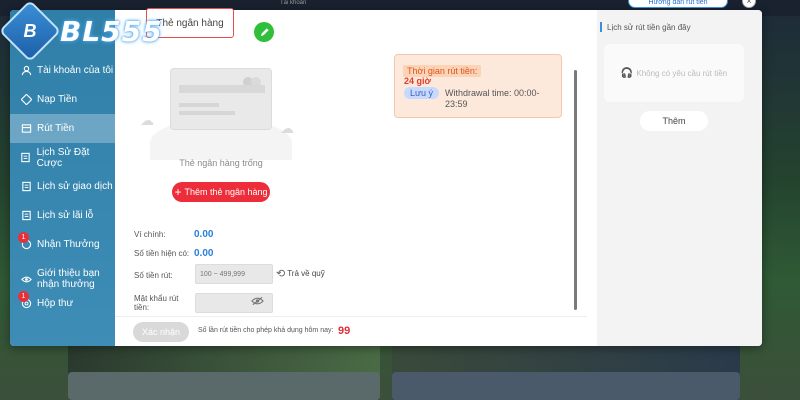 The height and width of the screenshot is (400, 800). What do you see at coordinates (204, 234) in the screenshot?
I see `main-wallet-value: 0.00` at bounding box center [204, 234].